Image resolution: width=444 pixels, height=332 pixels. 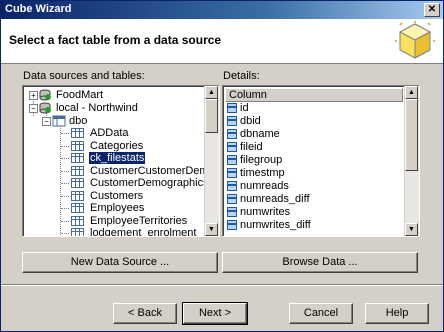 What do you see at coordinates (78, 121) in the screenshot?
I see `tree-item-label: dbo` at bounding box center [78, 121].